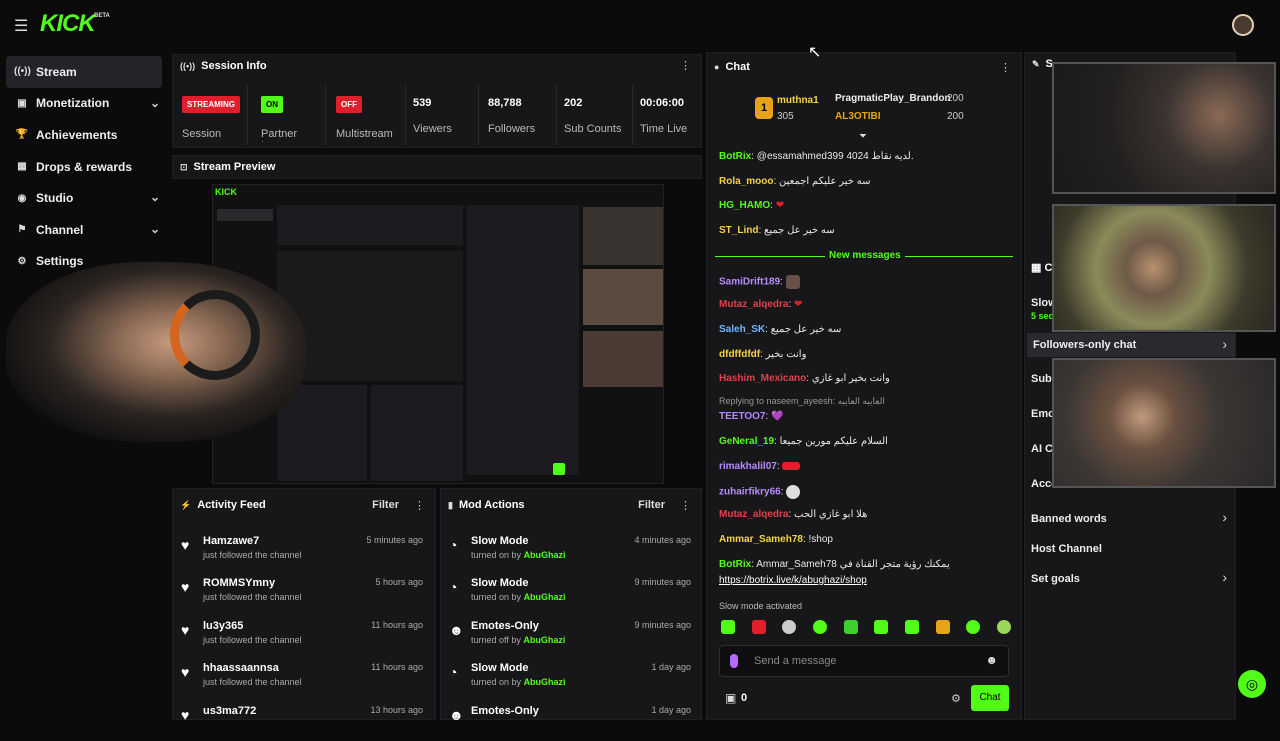  What do you see at coordinates (804, 378) in the screenshot?
I see `chat-message: Hashim_Mexicano: وانت بخير ابو غازي` at bounding box center [804, 378].